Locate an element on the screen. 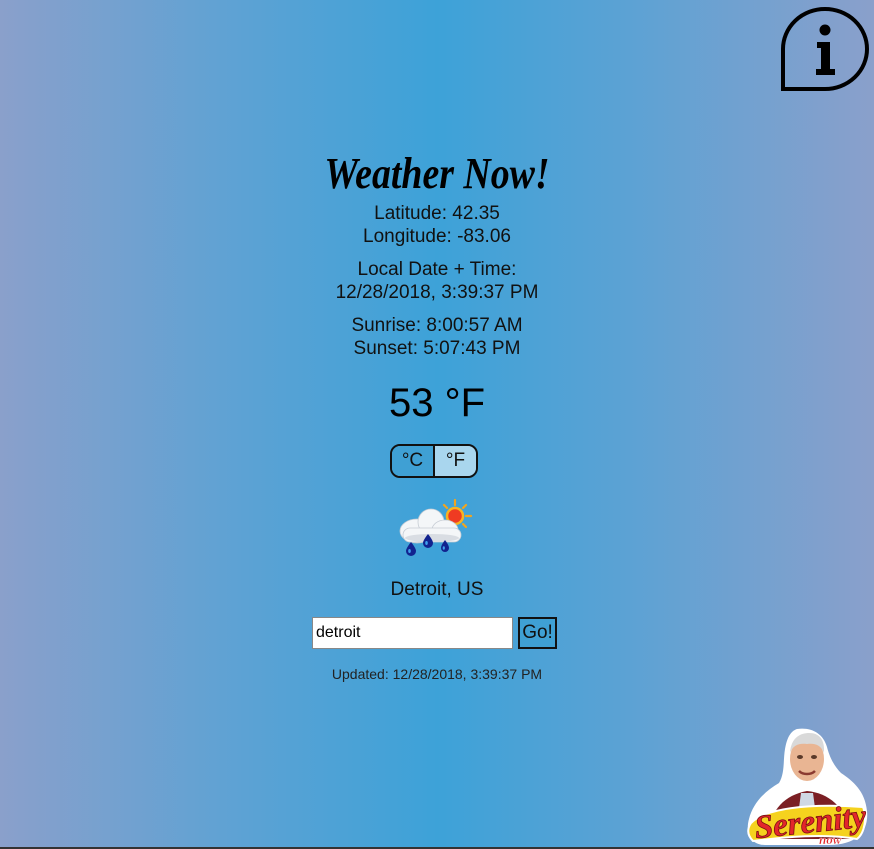  page-title: Weather Now! is located at coordinates (437, 173).